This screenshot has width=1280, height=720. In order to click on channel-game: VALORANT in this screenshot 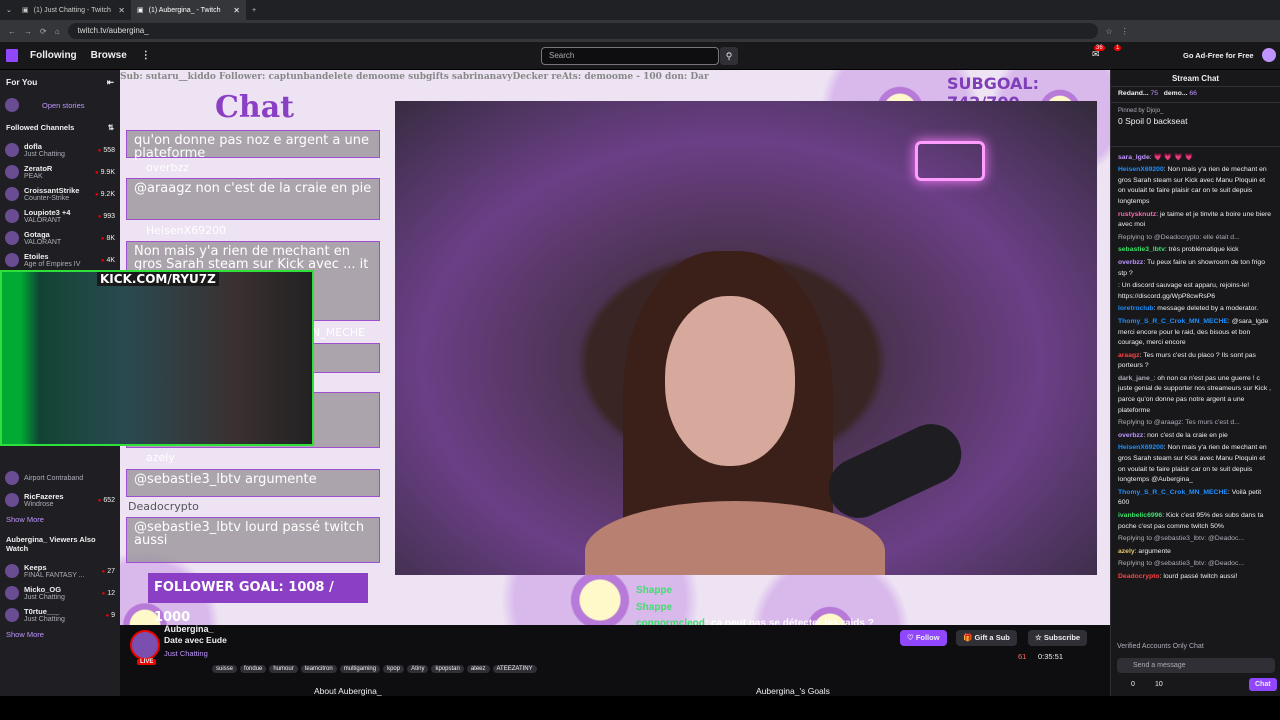, I will do `click(43, 220)`.